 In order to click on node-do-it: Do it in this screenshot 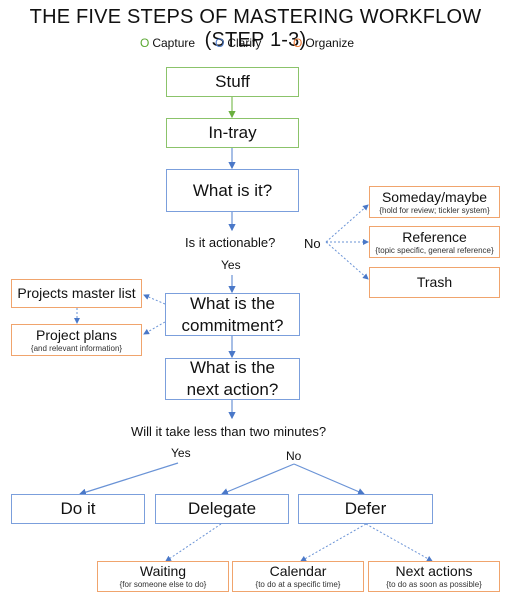, I will do `click(78, 509)`.